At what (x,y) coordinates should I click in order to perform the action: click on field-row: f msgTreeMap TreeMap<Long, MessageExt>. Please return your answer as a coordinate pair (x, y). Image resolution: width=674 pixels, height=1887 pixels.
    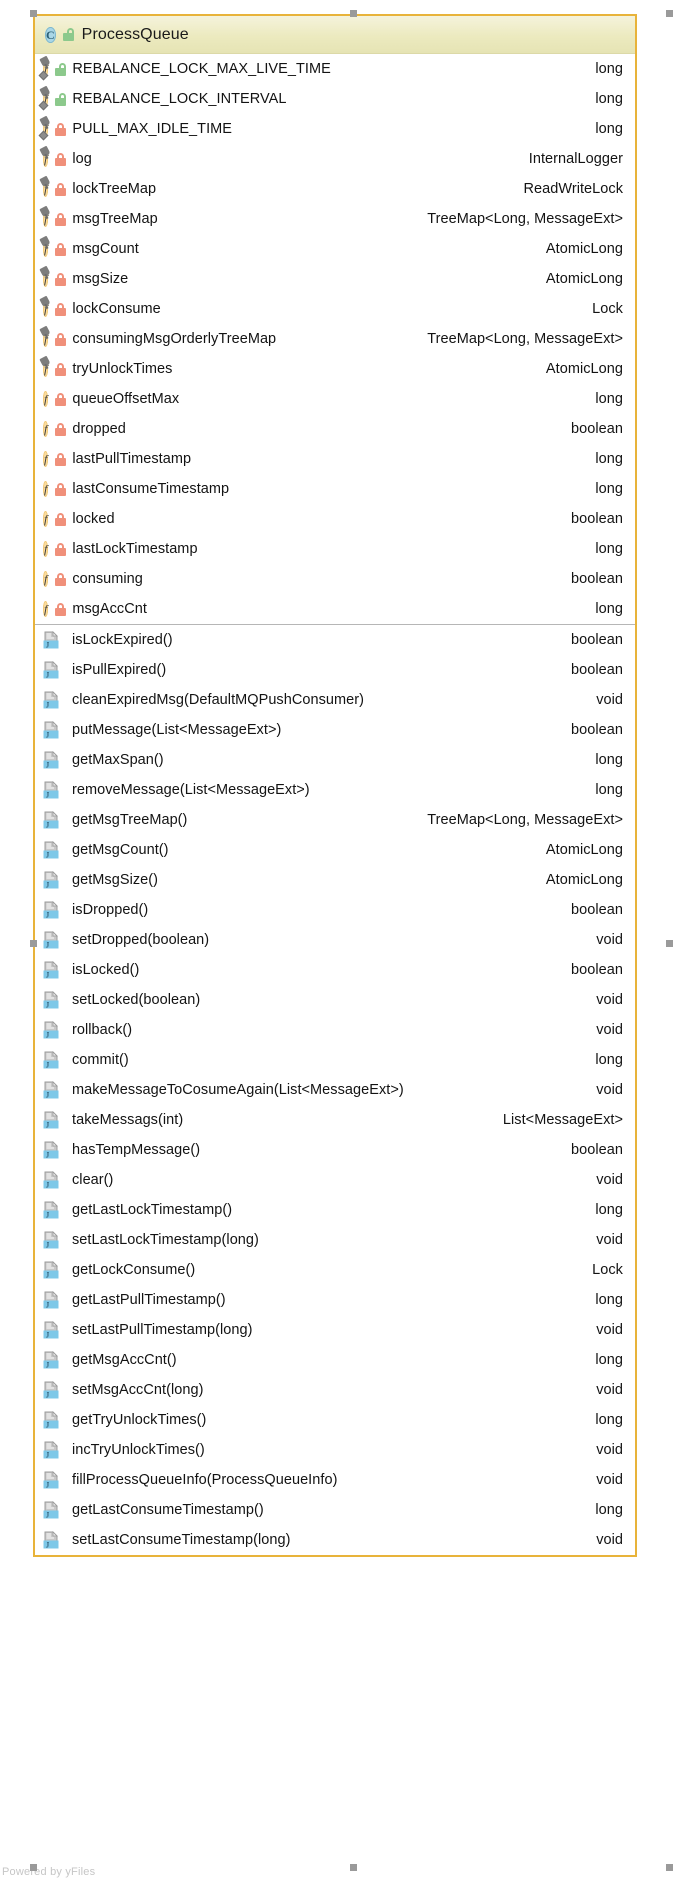
    Looking at the image, I should click on (335, 219).